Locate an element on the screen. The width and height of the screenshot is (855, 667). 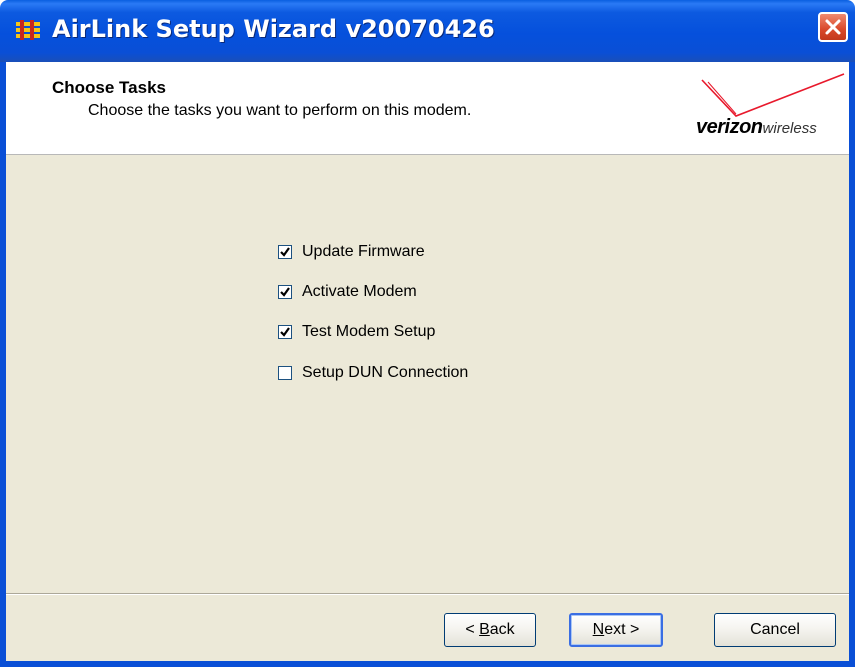
next-accel: N is located at coordinates (598, 629).